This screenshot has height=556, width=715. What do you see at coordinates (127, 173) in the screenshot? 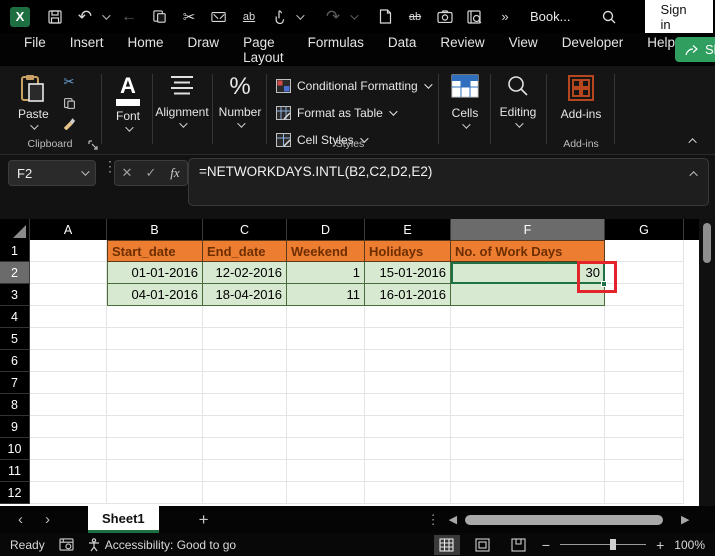
I see `cancel-button: ✕` at bounding box center [127, 173].